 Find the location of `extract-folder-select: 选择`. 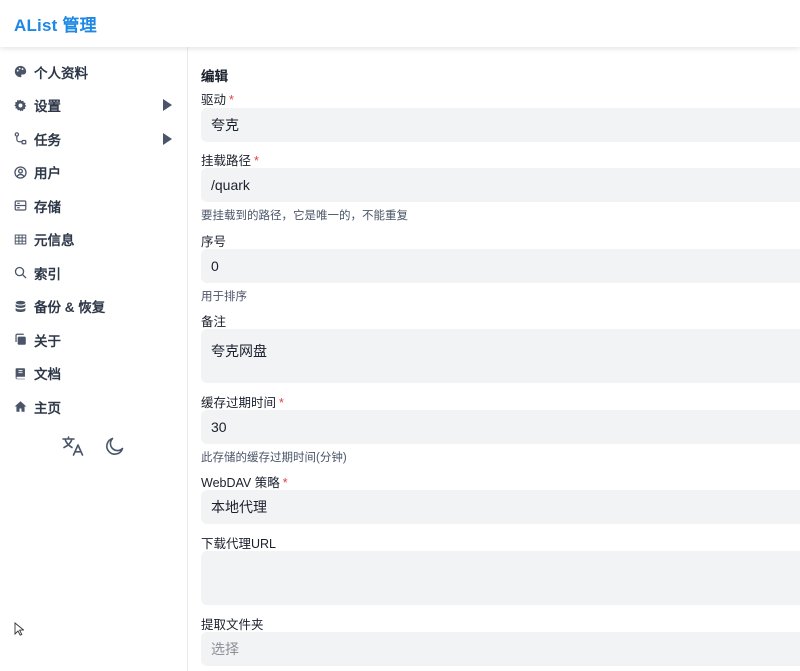

extract-folder-select: 选择 is located at coordinates (500, 649).